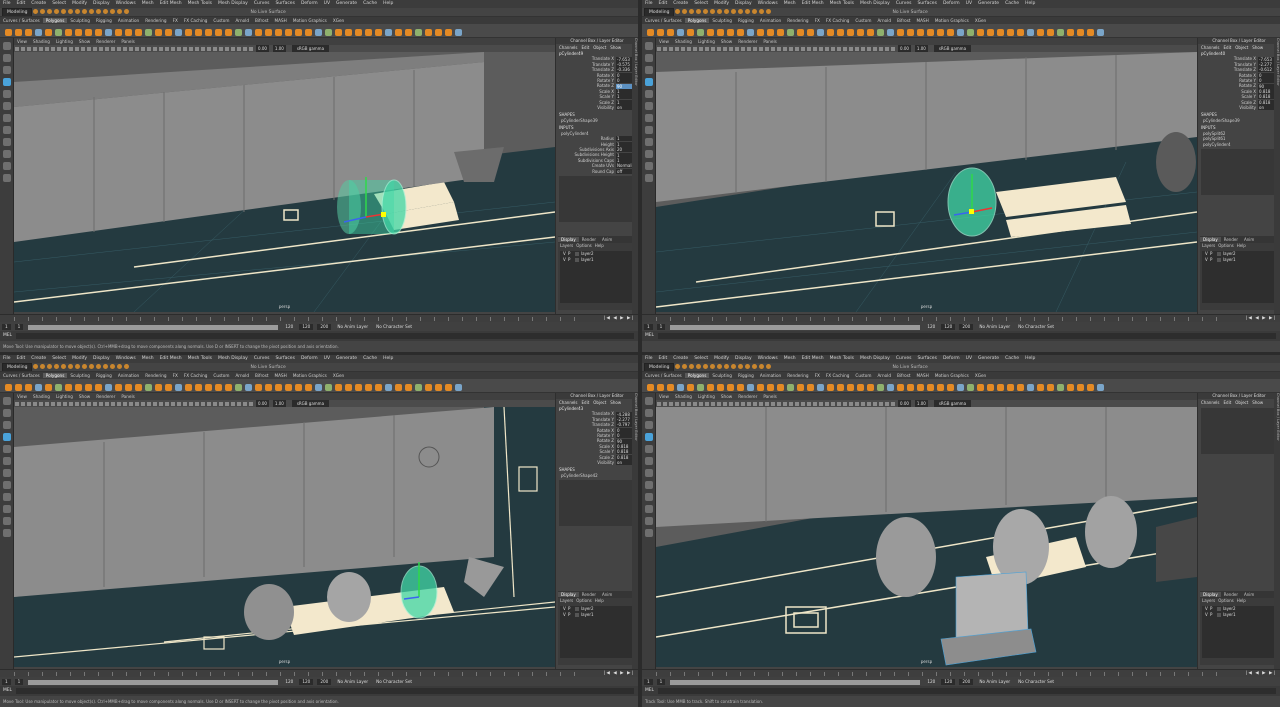  I want to click on channel-row: Visibility on, so click(597, 108).